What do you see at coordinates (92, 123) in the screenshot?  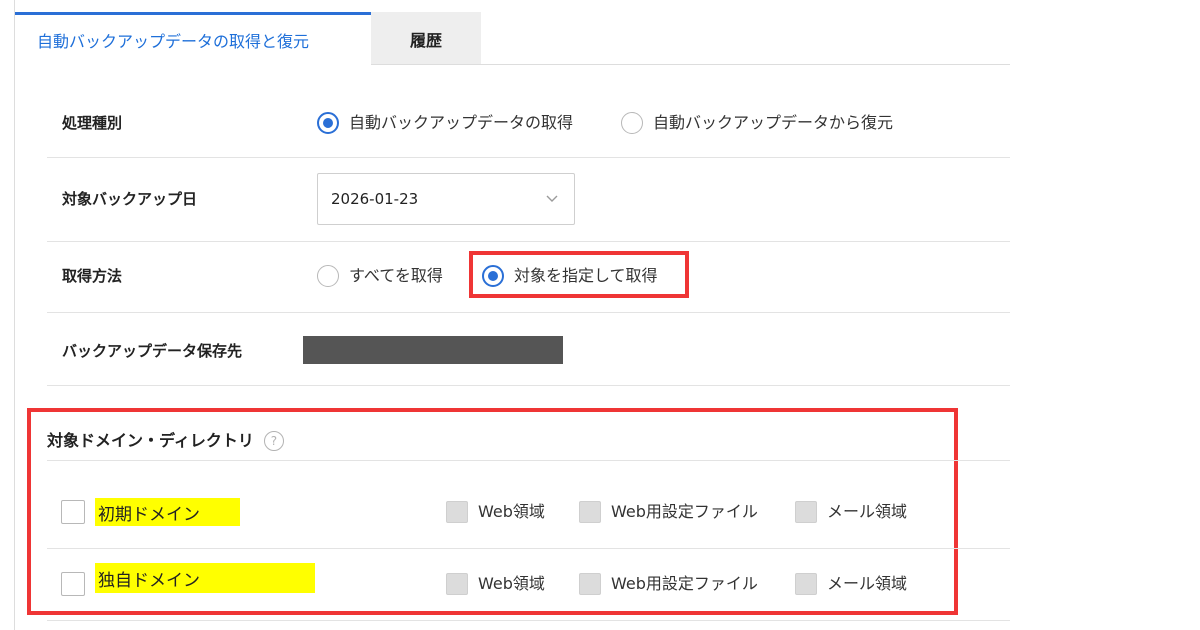 I see `process-type-label: 処理種別` at bounding box center [92, 123].